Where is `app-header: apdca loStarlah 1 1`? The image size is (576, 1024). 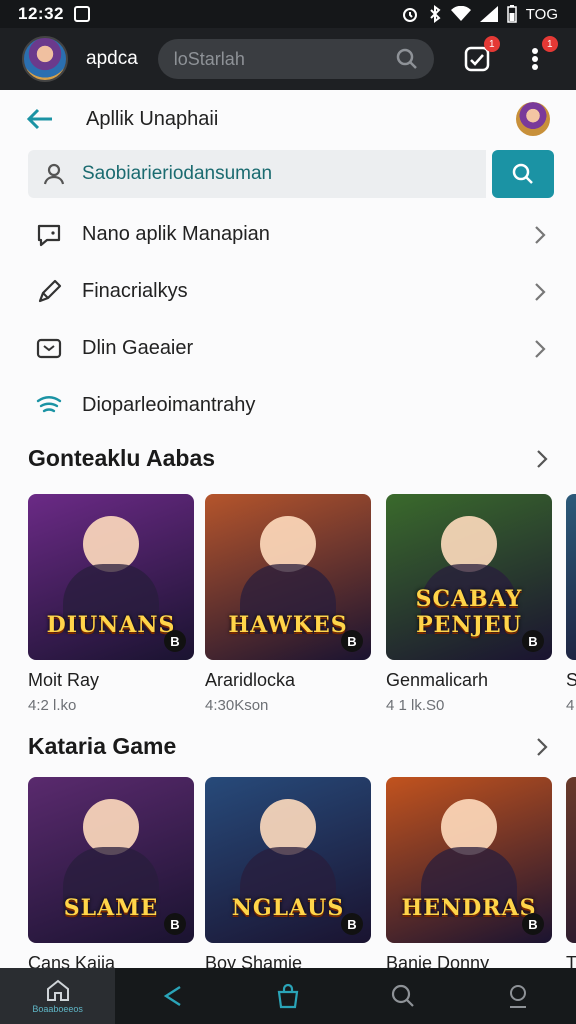 app-header: apdca loStarlah 1 1 is located at coordinates (288, 59).